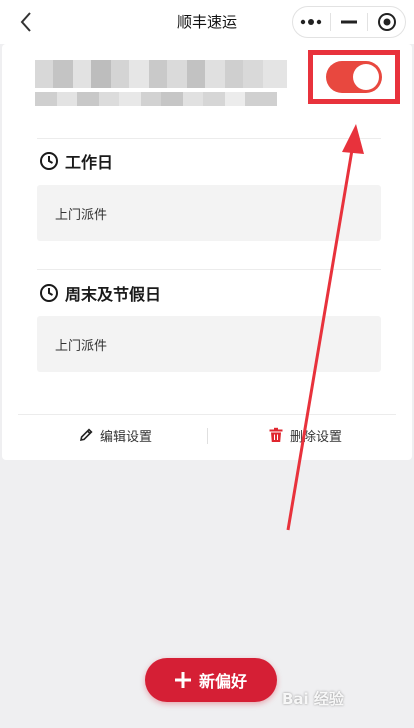 Image resolution: width=414 pixels, height=728 pixels. Describe the element at coordinates (313, 698) in the screenshot. I see `baidu-watermark: Bai 经验` at that location.